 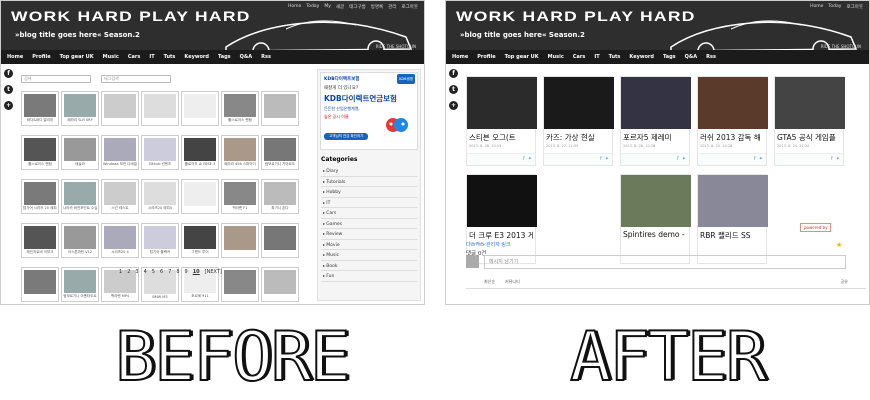 What do you see at coordinates (665, 262) in the screenshot?
I see `comment-input: 메시지 남기기` at bounding box center [665, 262].